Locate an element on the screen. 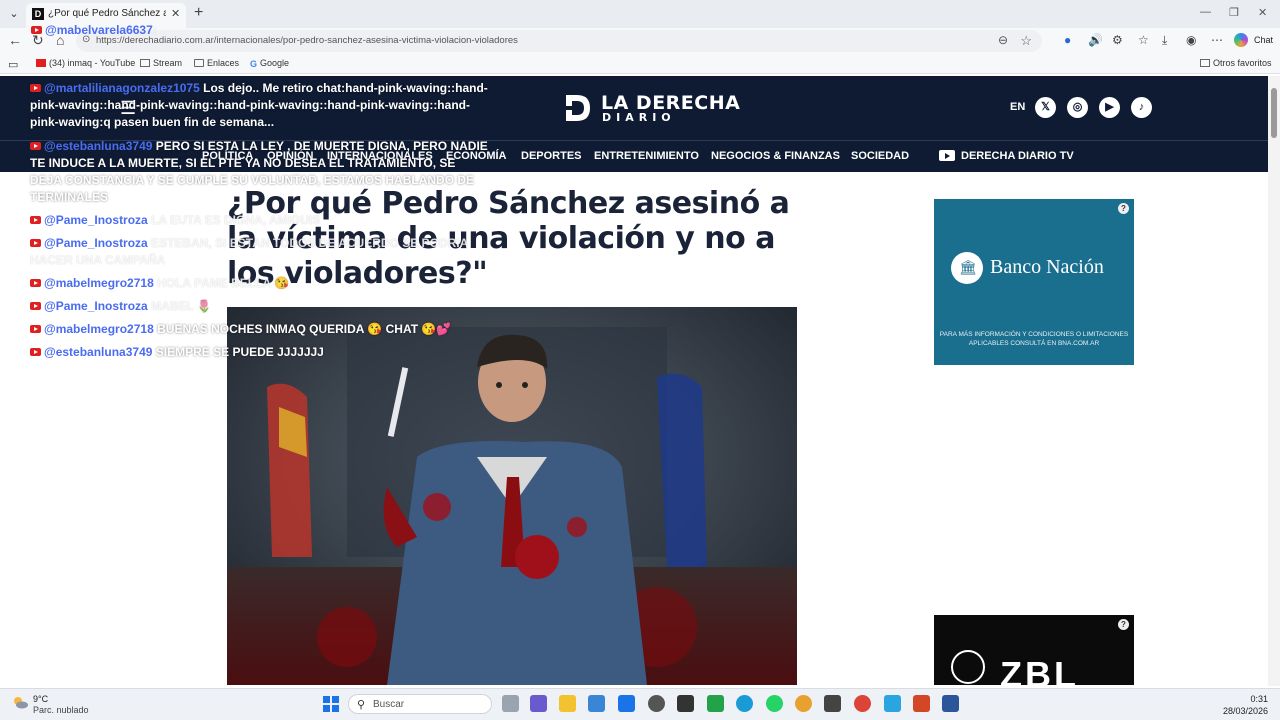 The height and width of the screenshot is (720, 1280). browser-icon is located at coordinates (803, 703).